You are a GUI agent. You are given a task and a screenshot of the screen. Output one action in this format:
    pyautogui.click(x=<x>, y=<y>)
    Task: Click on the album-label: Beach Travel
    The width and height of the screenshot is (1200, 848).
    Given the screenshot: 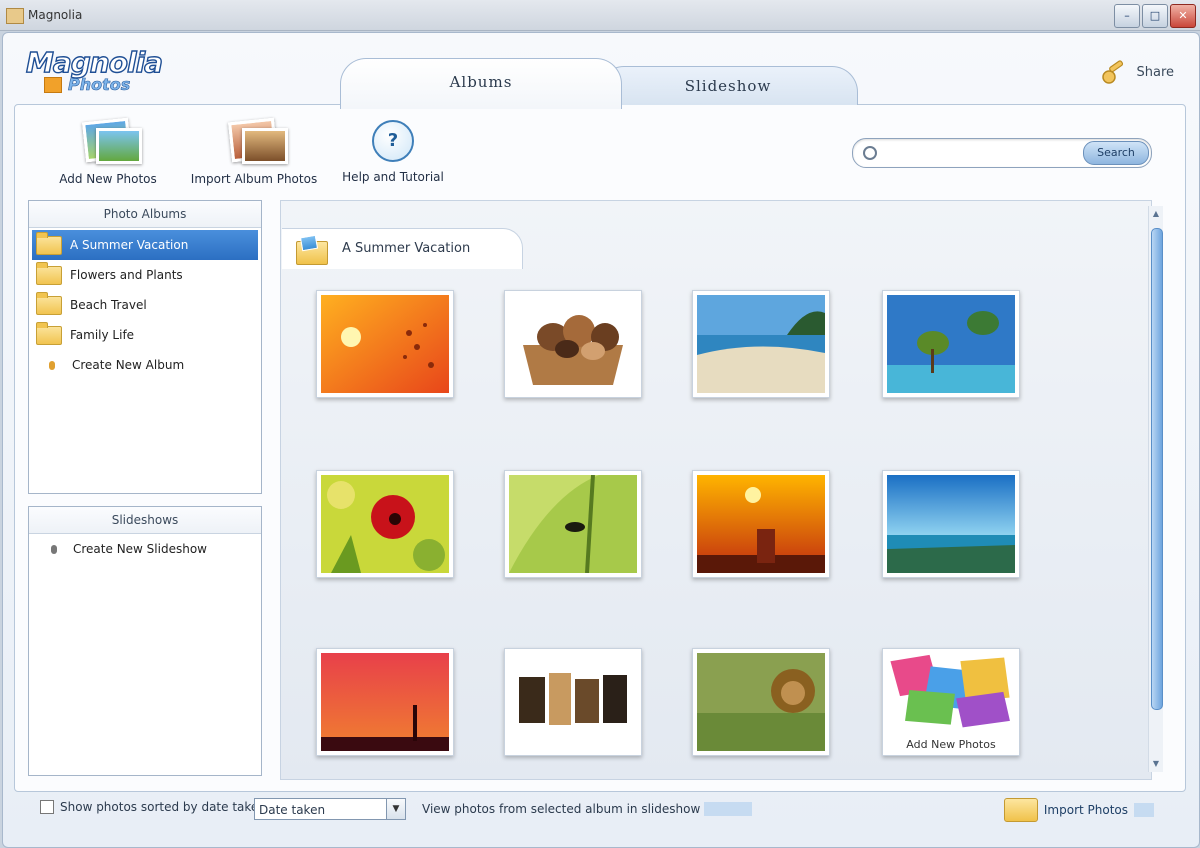 What is the action you would take?
    pyautogui.click(x=108, y=305)
    